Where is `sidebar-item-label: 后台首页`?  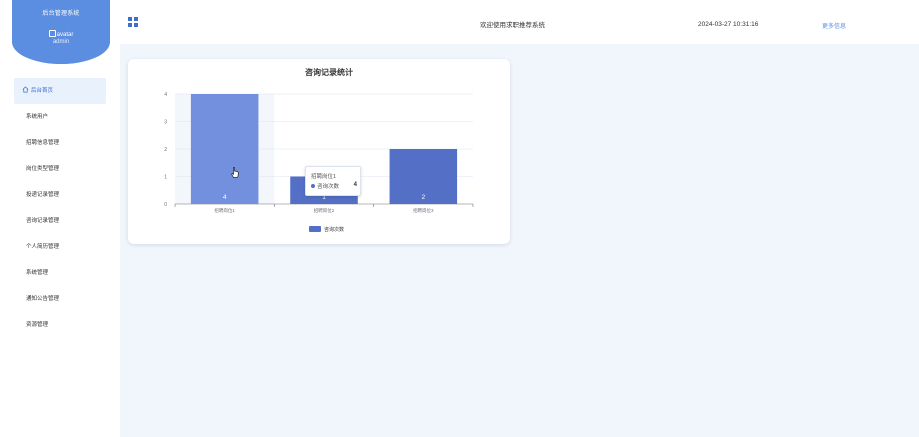 sidebar-item-label: 后台首页 is located at coordinates (42, 91).